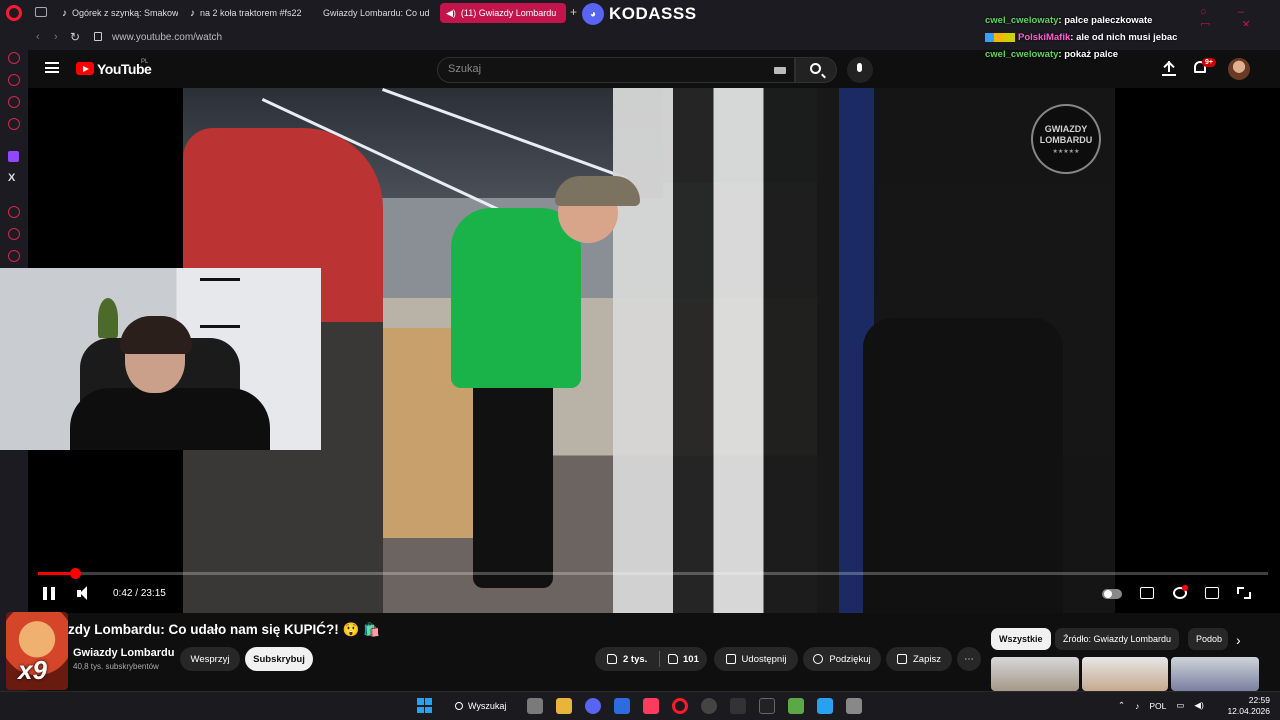  I want to click on voice-search-button, so click(860, 70).